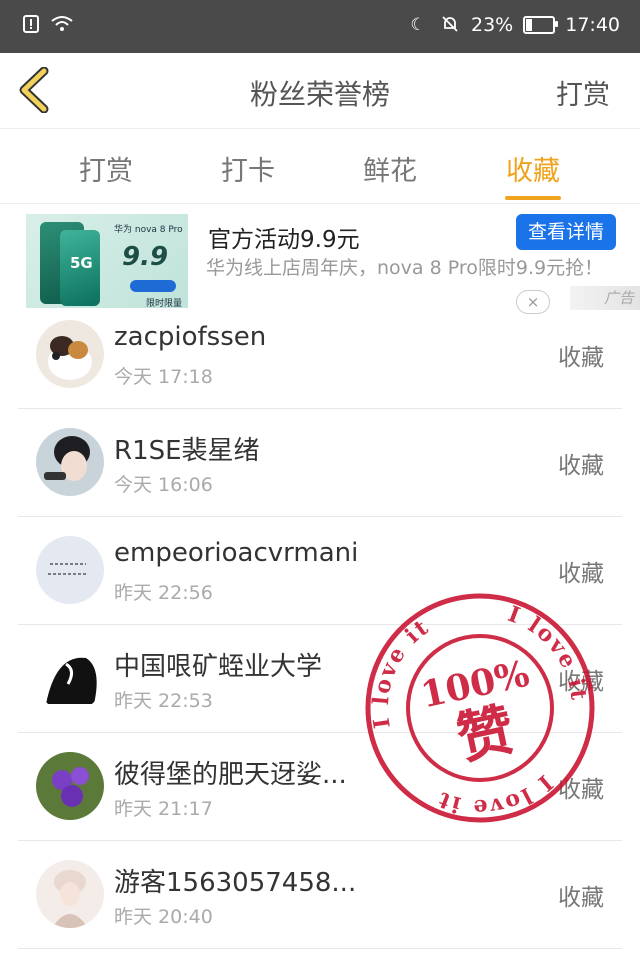 The image size is (640, 956). Describe the element at coordinates (163, 917) in the screenshot. I see `timestamp: 昨天 20:40` at that location.